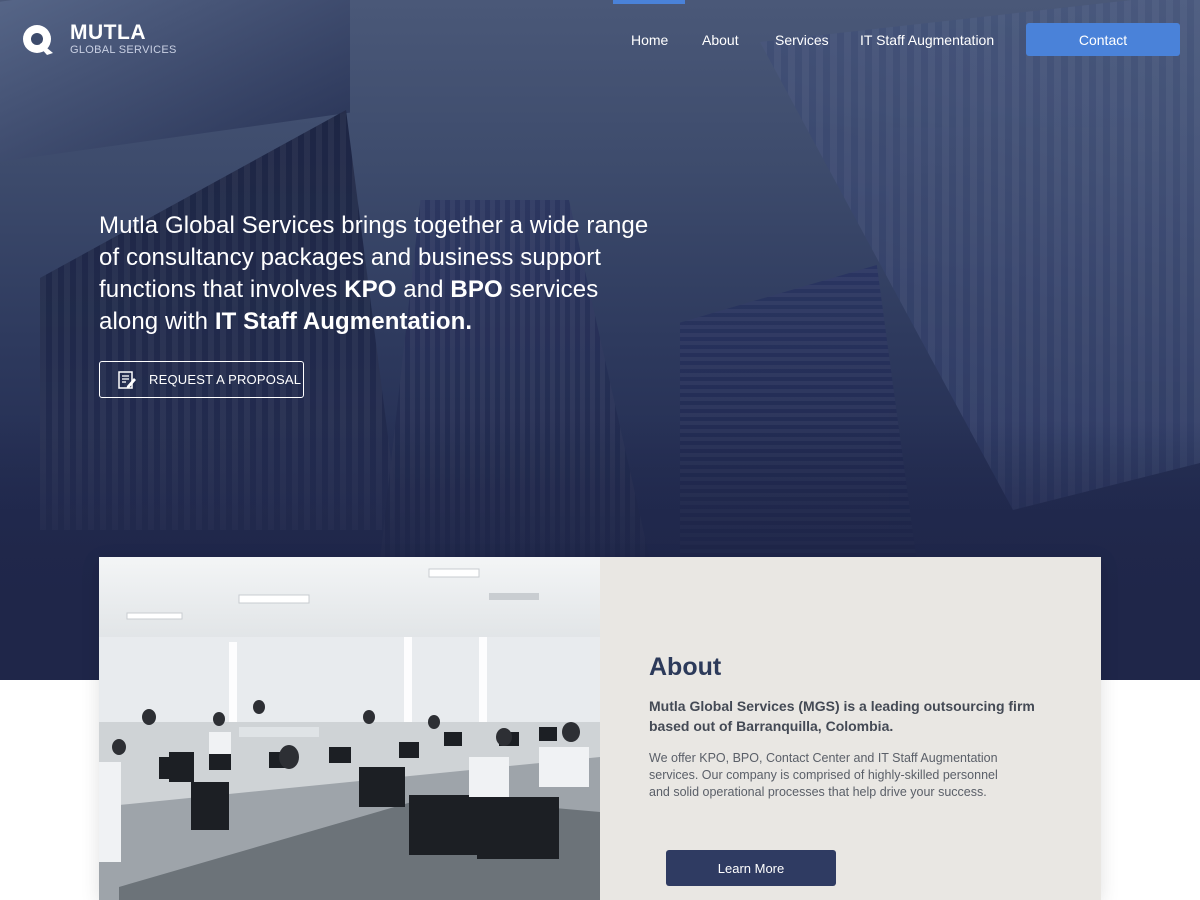 This screenshot has height=900, width=1200. I want to click on active-nav-indicator, so click(649, 2).